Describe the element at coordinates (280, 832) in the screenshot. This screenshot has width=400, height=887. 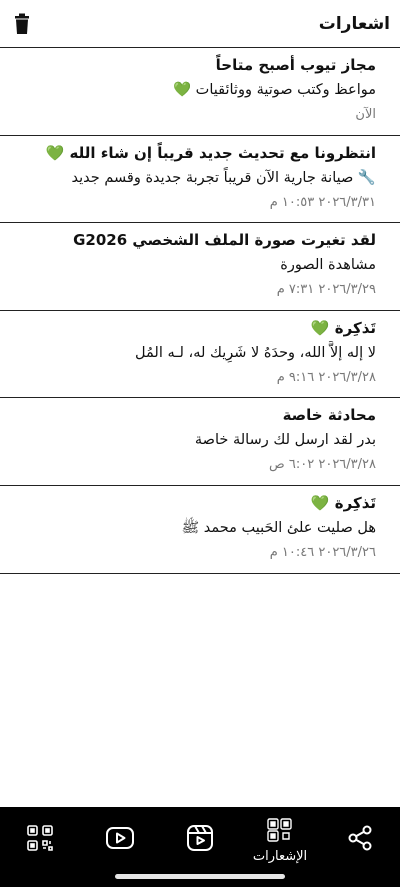
I see `notifications-icon` at that location.